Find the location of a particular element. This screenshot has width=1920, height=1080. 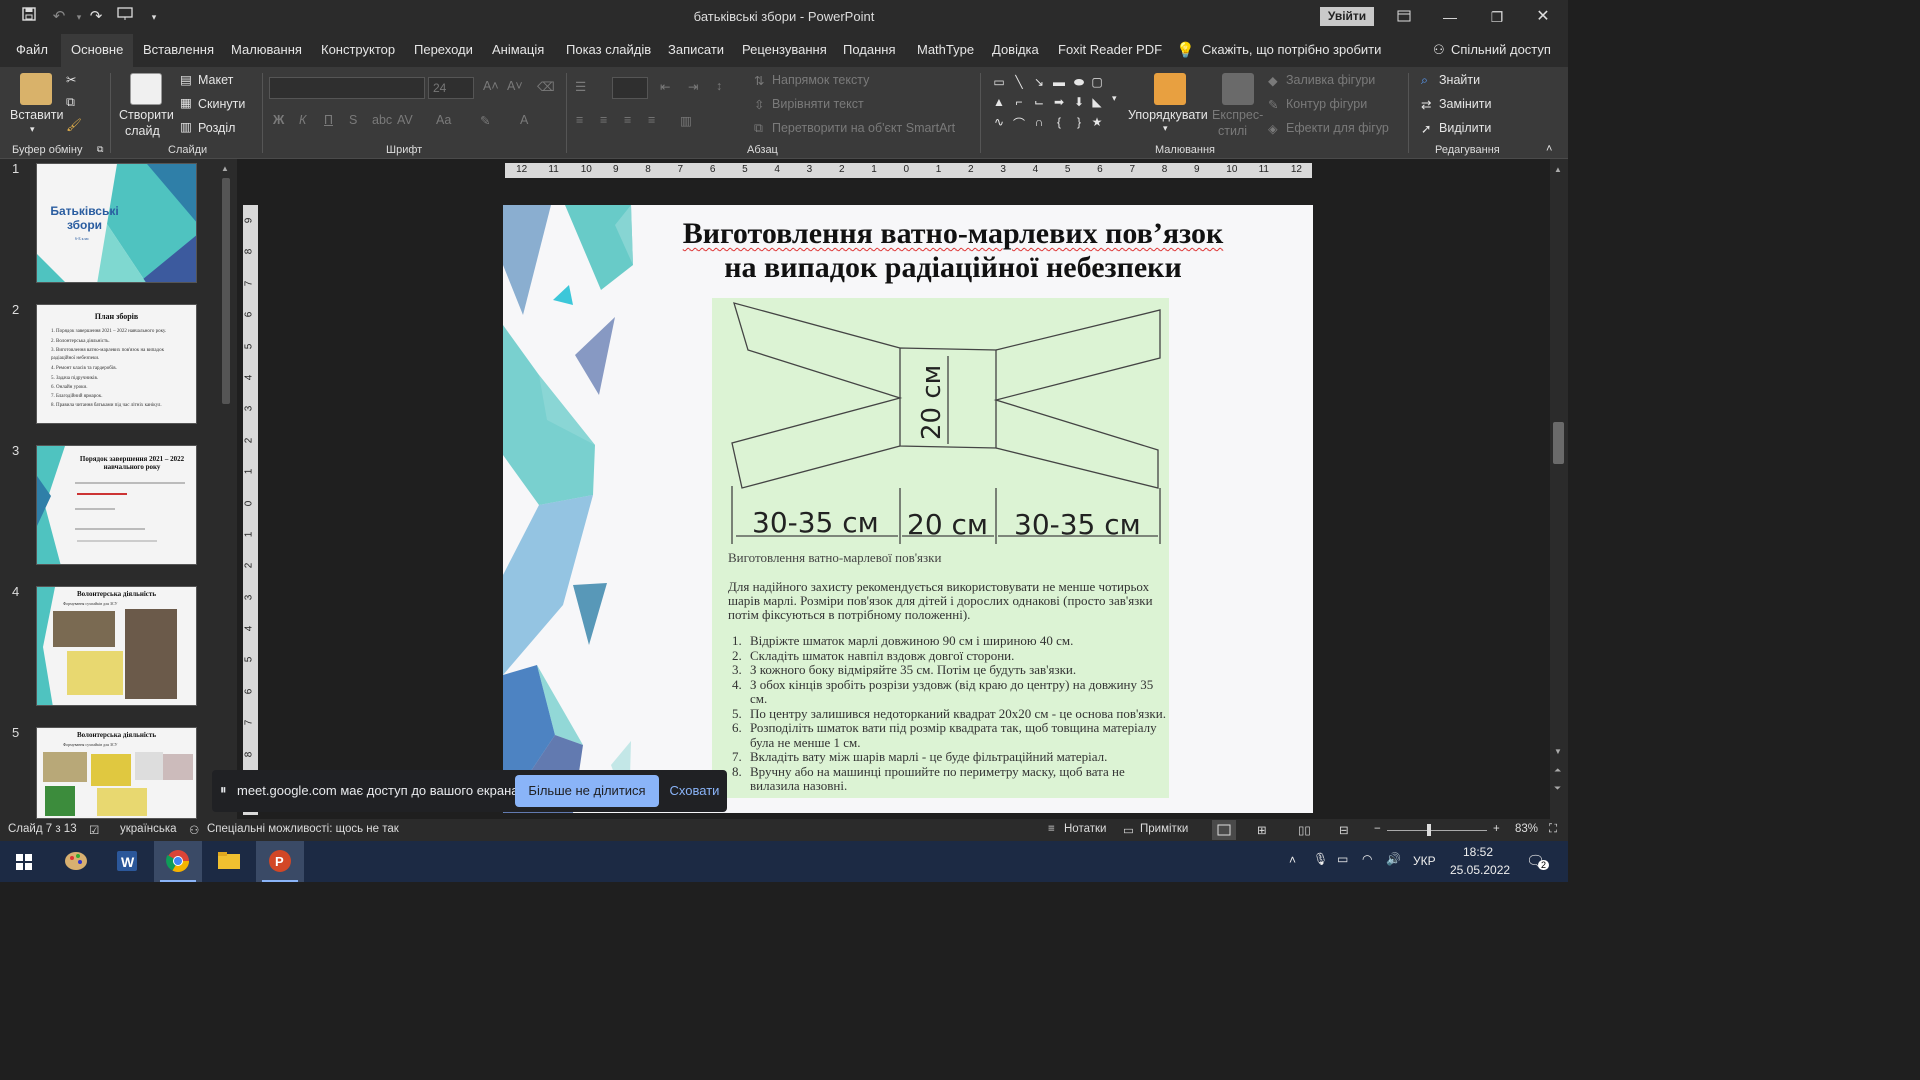

scroll-down-icon: ▼ is located at coordinates (1558, 751).